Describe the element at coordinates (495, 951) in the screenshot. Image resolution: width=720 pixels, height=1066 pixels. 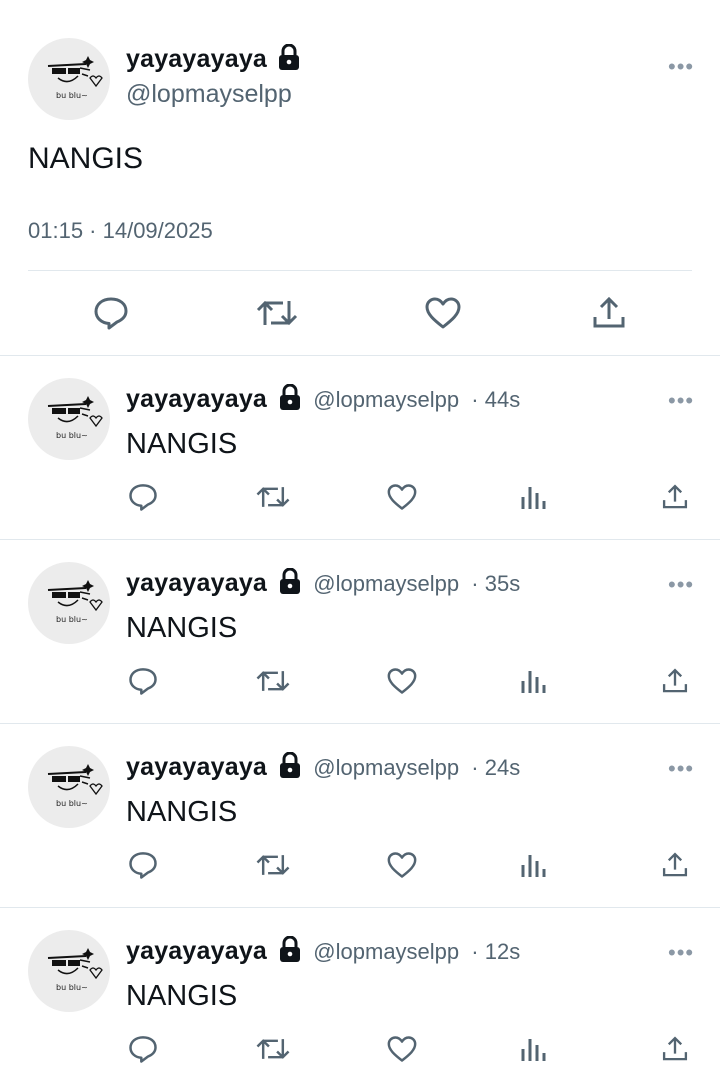
I see `relative-time: · 12s` at that location.